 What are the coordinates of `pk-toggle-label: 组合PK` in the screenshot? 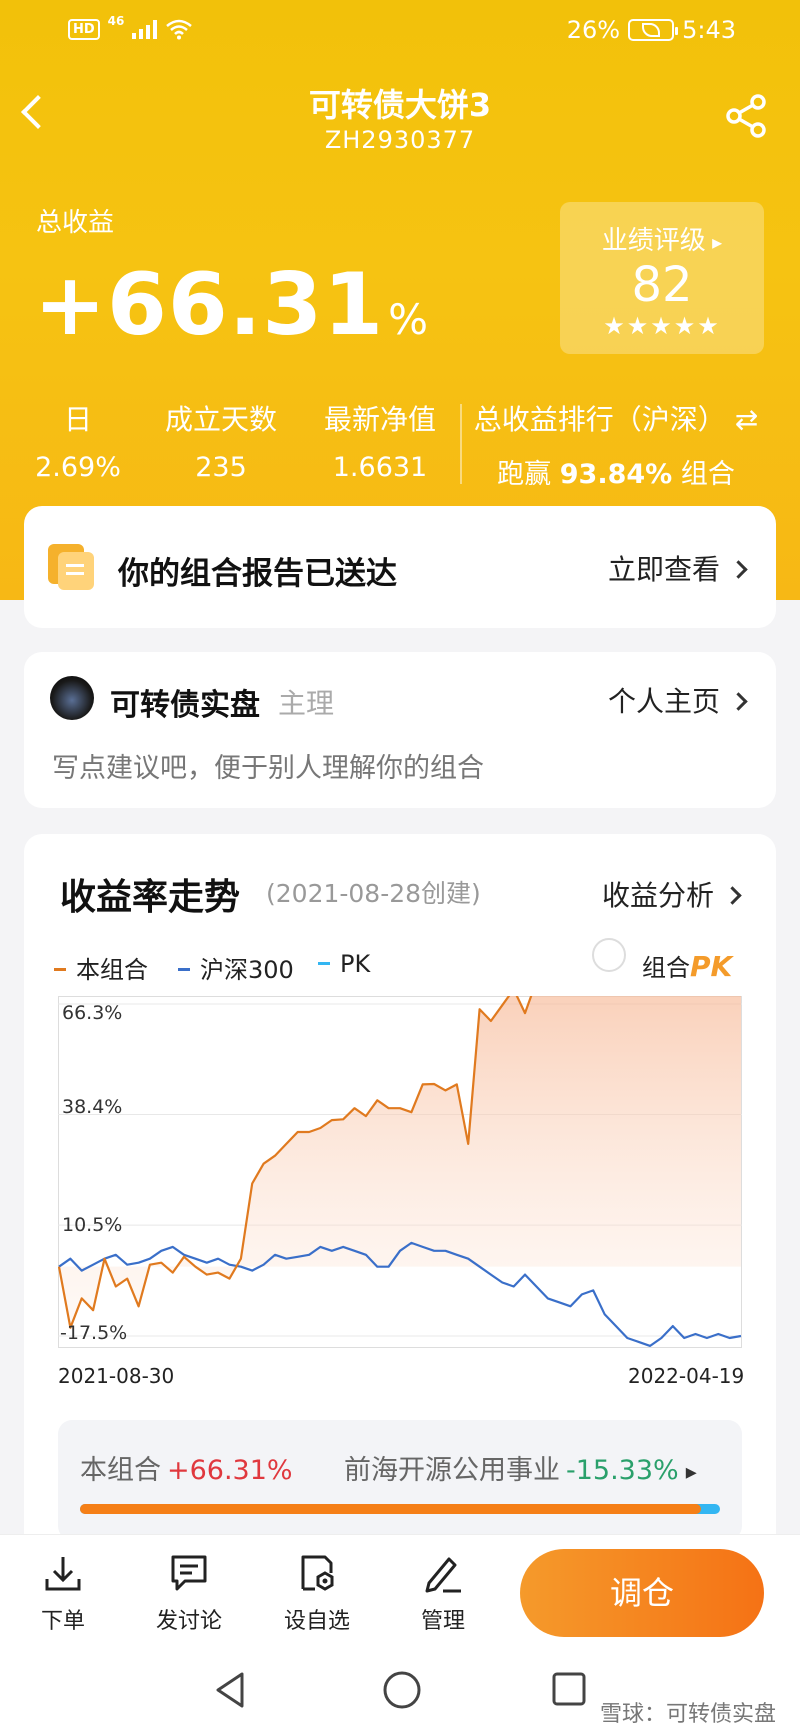 It's located at (687, 965).